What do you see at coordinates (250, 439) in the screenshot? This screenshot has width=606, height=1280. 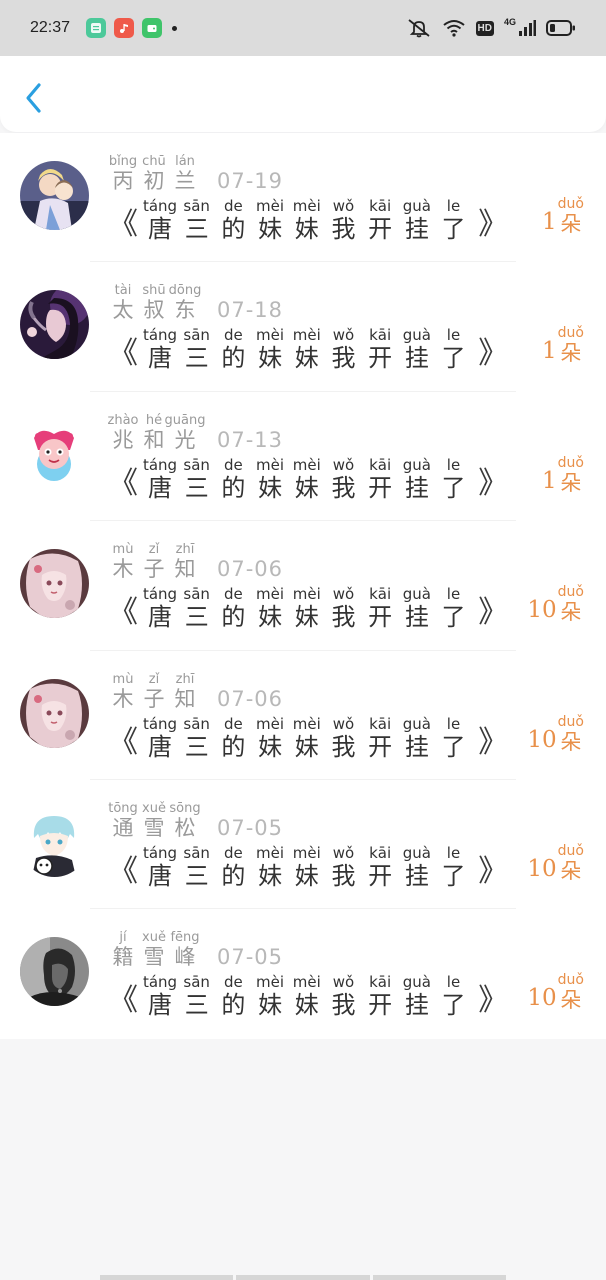 I see `gift-date: 07-13` at bounding box center [250, 439].